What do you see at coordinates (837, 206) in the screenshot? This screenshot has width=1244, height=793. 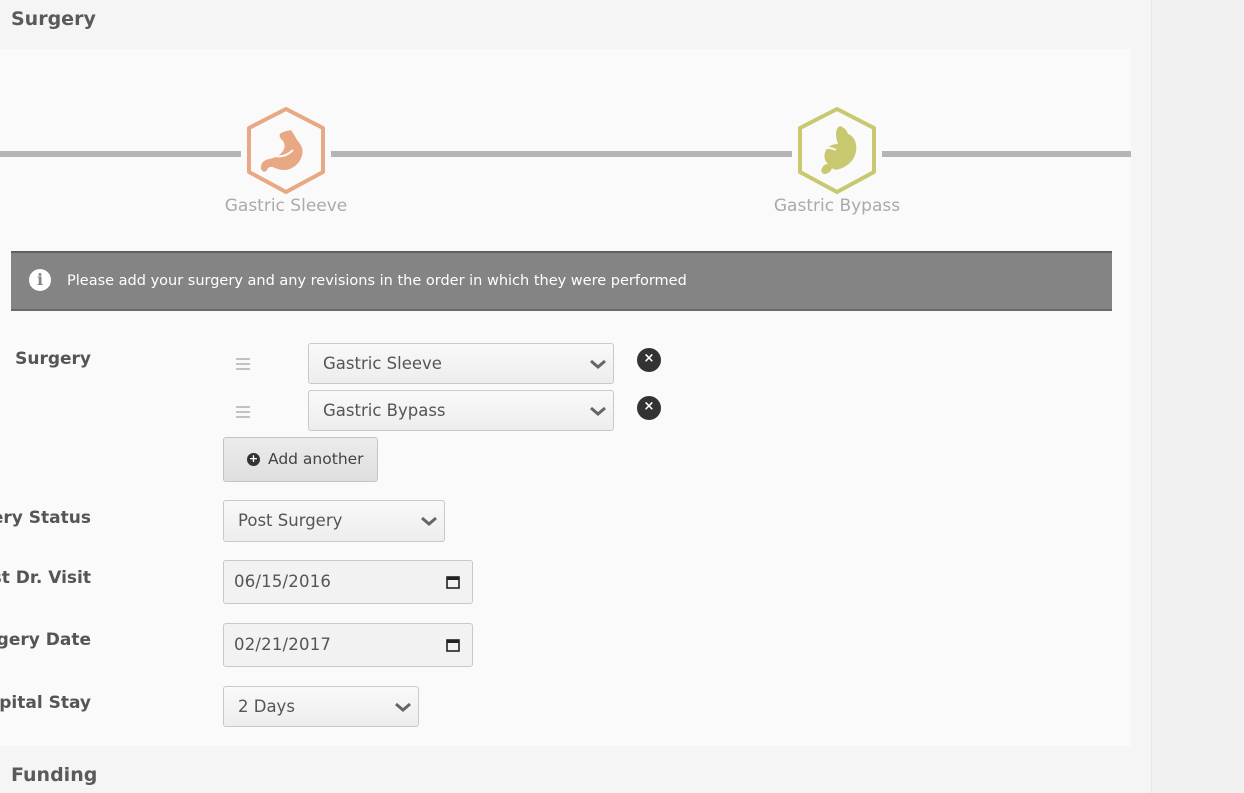 I see `timeline-label-gastric-bypass: Gastric Bypass` at bounding box center [837, 206].